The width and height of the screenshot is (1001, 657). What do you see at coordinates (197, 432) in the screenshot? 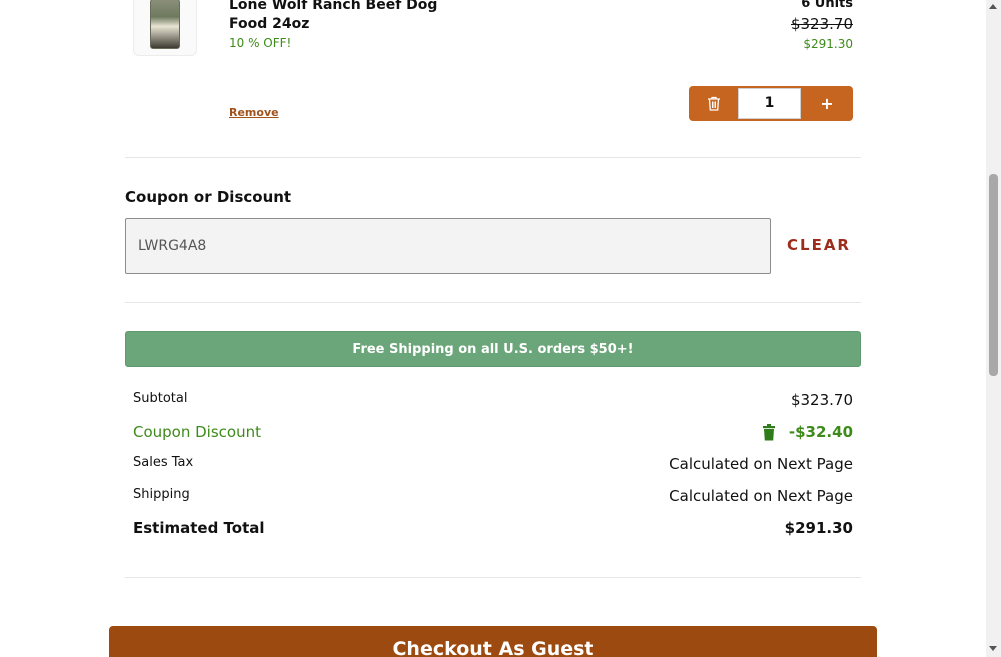
I see `coupon-discount-label: Coupon Discount` at bounding box center [197, 432].